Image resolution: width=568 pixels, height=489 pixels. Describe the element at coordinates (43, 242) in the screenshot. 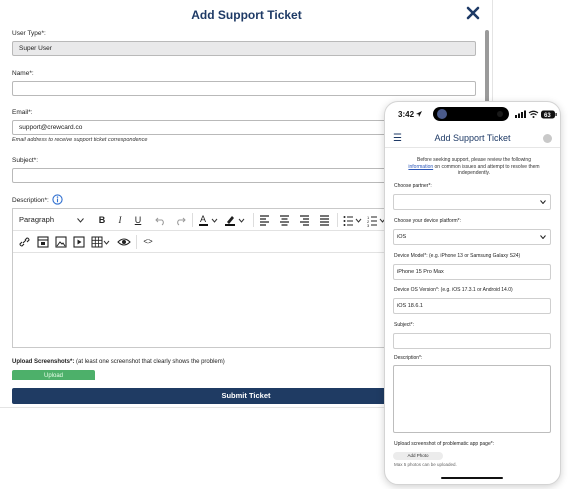

I see `embed-media-icon` at that location.